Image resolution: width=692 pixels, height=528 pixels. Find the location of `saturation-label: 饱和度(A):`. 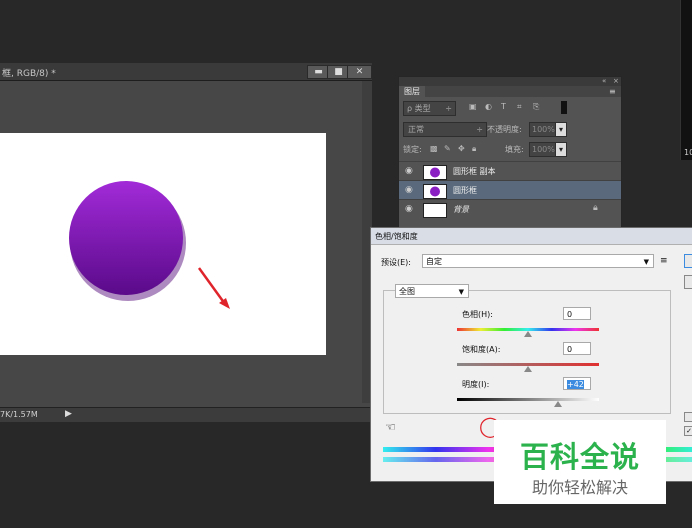

saturation-label: 饱和度(A): is located at coordinates (481, 349).